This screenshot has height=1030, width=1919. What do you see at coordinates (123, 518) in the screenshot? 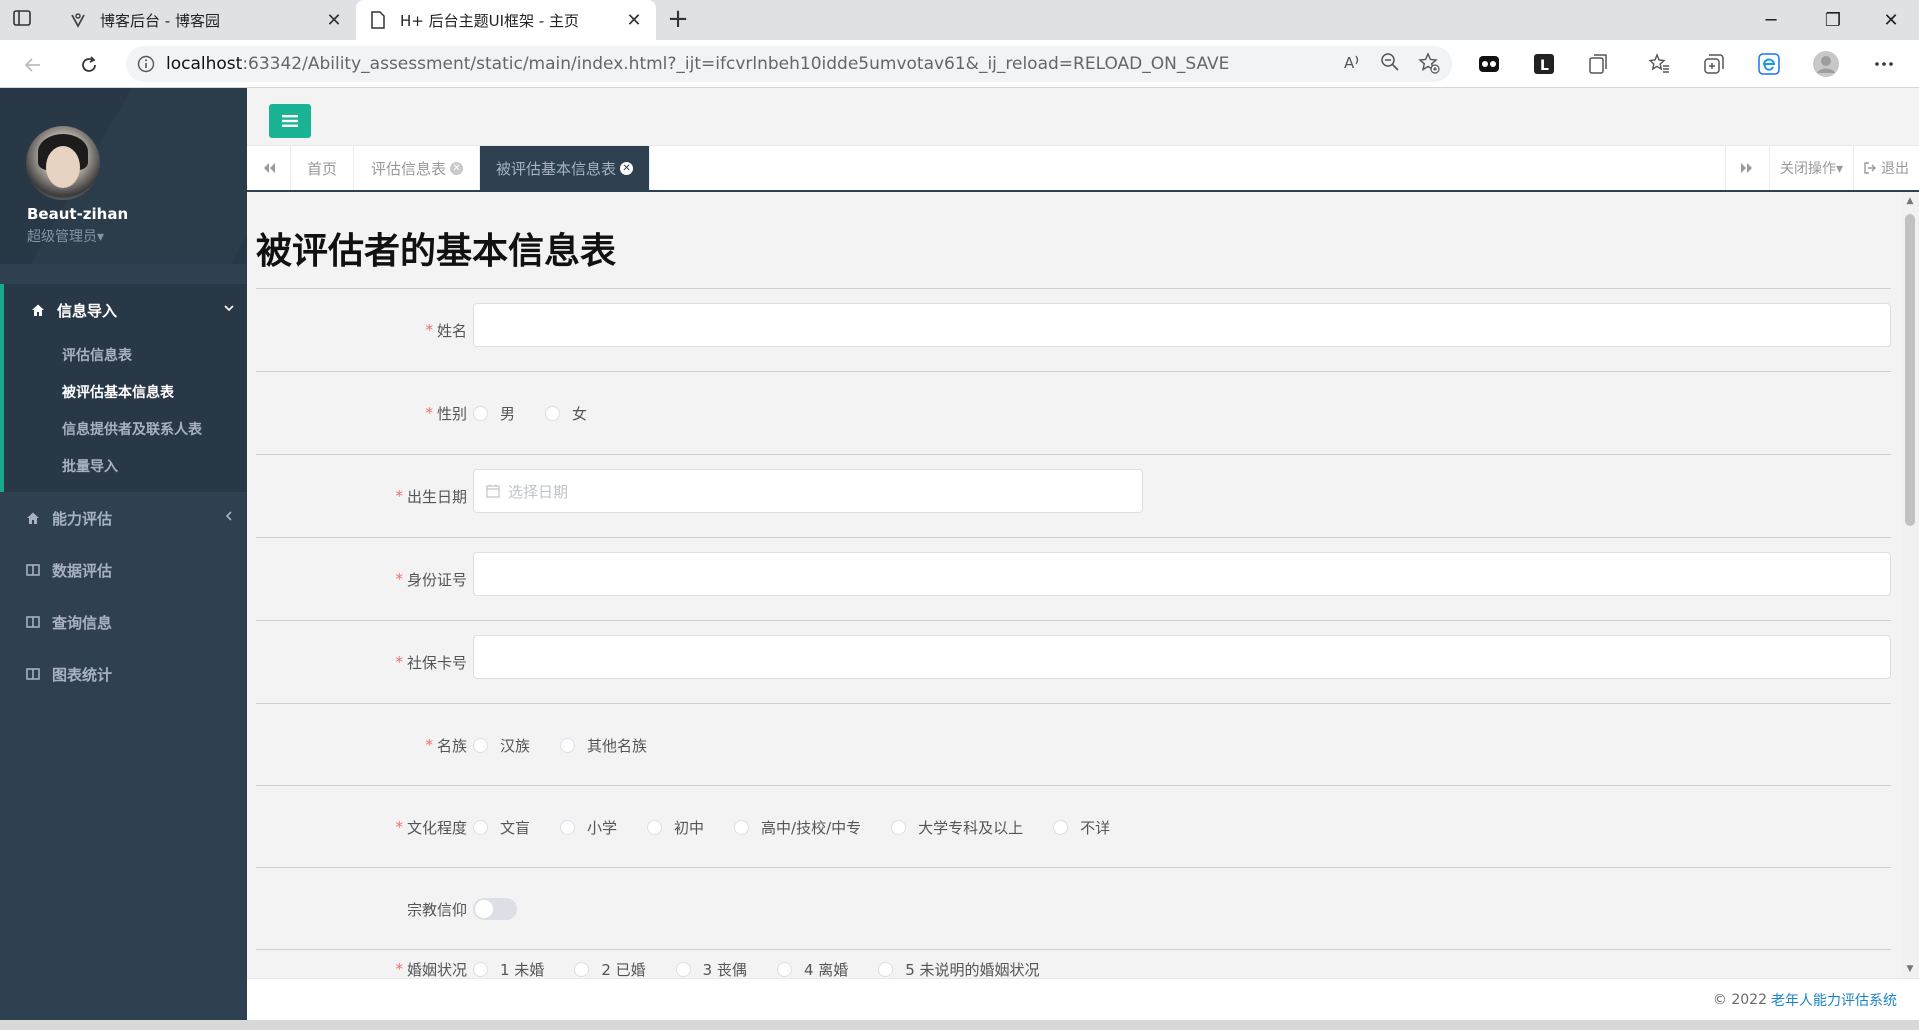
I see `sidebar-item-ability-assessment: 能力评估` at bounding box center [123, 518].